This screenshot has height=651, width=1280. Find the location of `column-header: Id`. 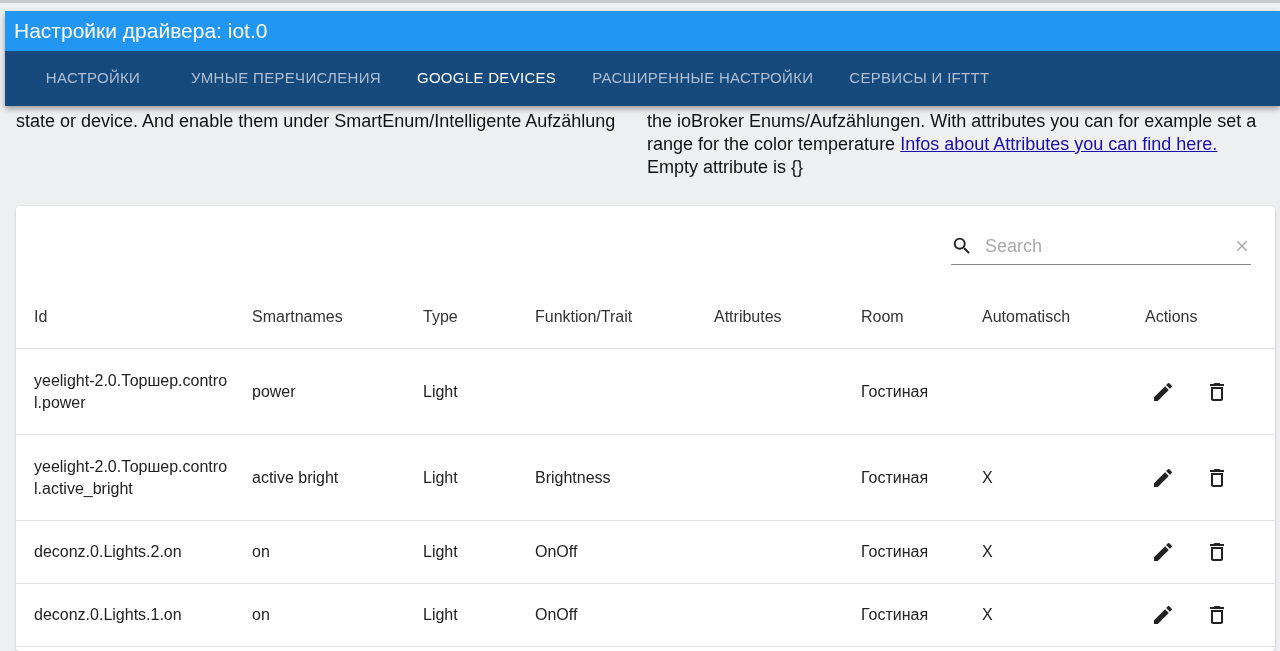

column-header: Id is located at coordinates (41, 316).